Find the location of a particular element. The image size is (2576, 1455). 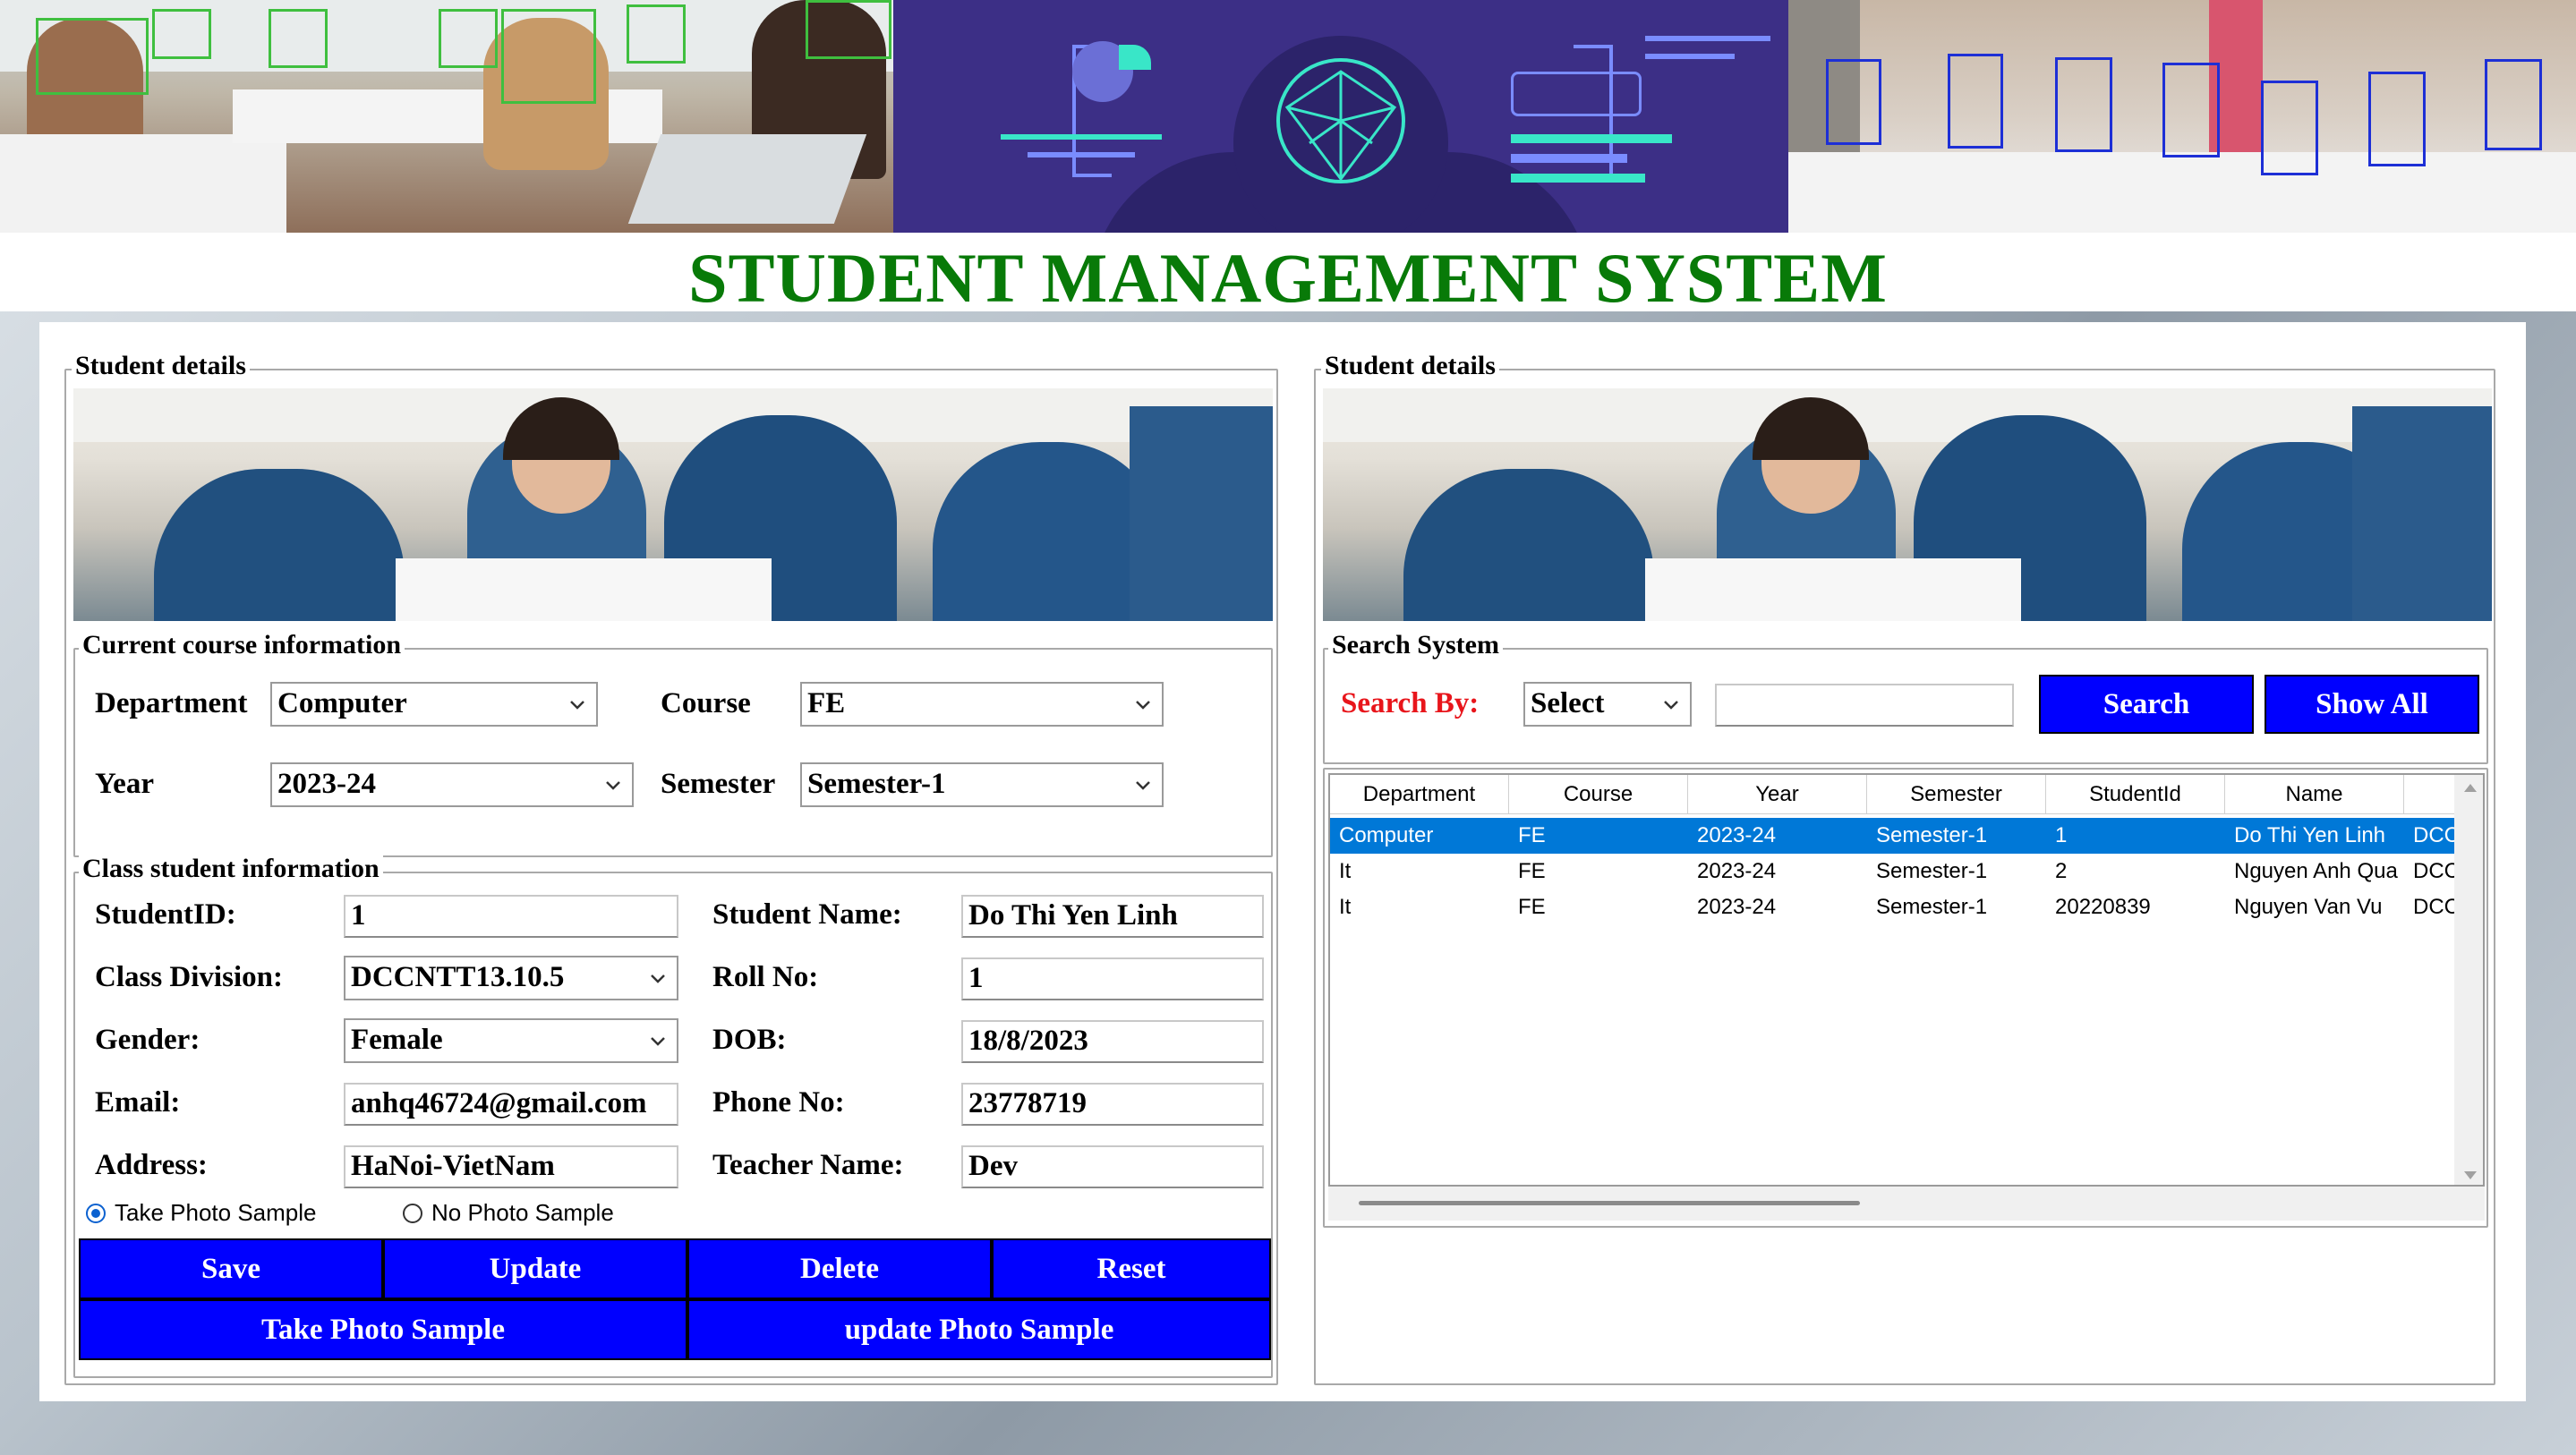

face-mesh-icon is located at coordinates (1340, 121).